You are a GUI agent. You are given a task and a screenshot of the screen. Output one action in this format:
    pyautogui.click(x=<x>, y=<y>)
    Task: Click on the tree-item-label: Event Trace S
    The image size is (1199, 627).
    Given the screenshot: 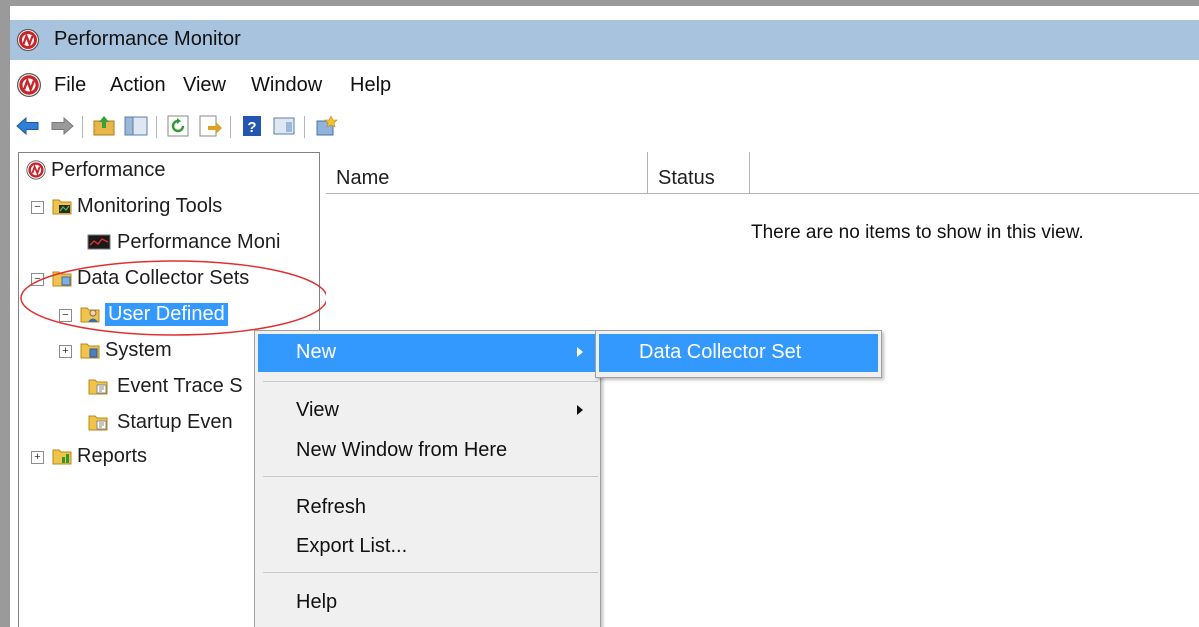 What is the action you would take?
    pyautogui.click(x=180, y=386)
    